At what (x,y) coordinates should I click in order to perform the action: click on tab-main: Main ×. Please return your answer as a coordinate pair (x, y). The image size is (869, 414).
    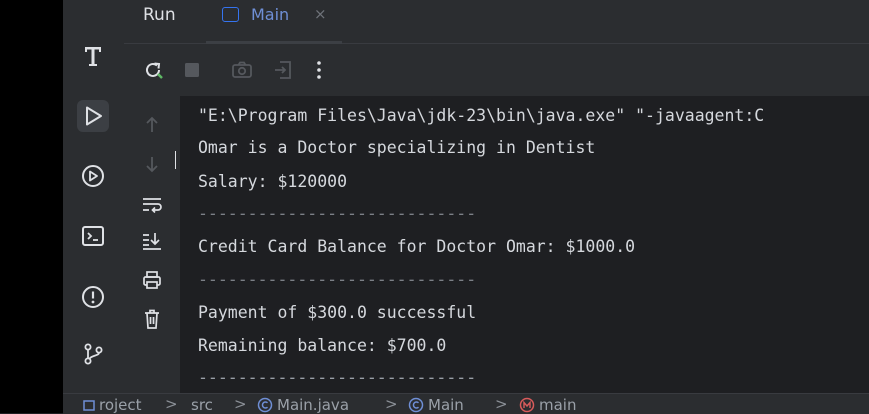
    Looking at the image, I should click on (274, 22).